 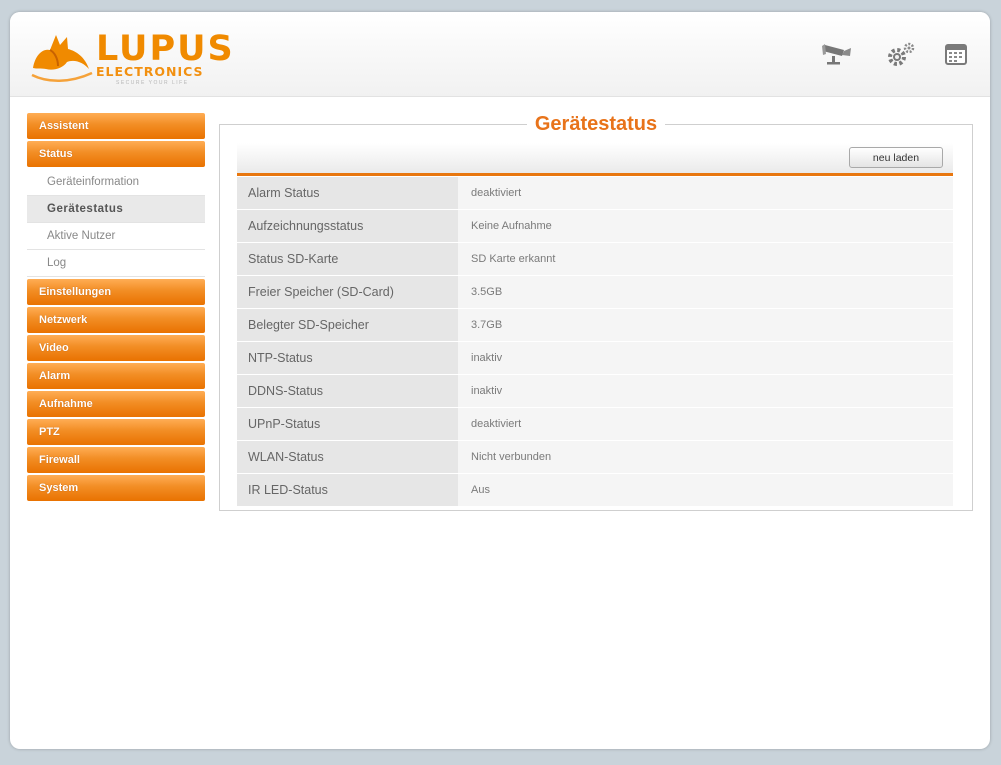 I want to click on sidebar-item-aufnahme: Aufnahme, so click(x=116, y=404).